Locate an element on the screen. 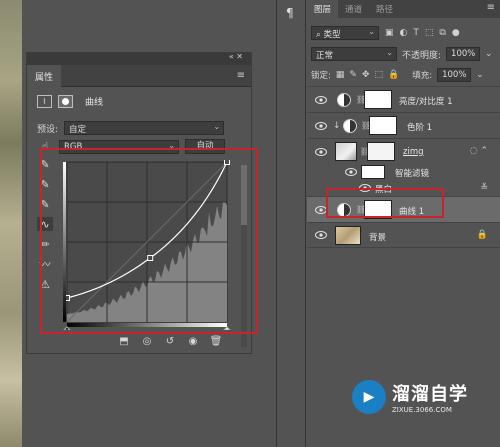 Image resolution: width=500 pixels, height=447 pixels. lock-artboard-icon: ⬚ is located at coordinates (378, 75).